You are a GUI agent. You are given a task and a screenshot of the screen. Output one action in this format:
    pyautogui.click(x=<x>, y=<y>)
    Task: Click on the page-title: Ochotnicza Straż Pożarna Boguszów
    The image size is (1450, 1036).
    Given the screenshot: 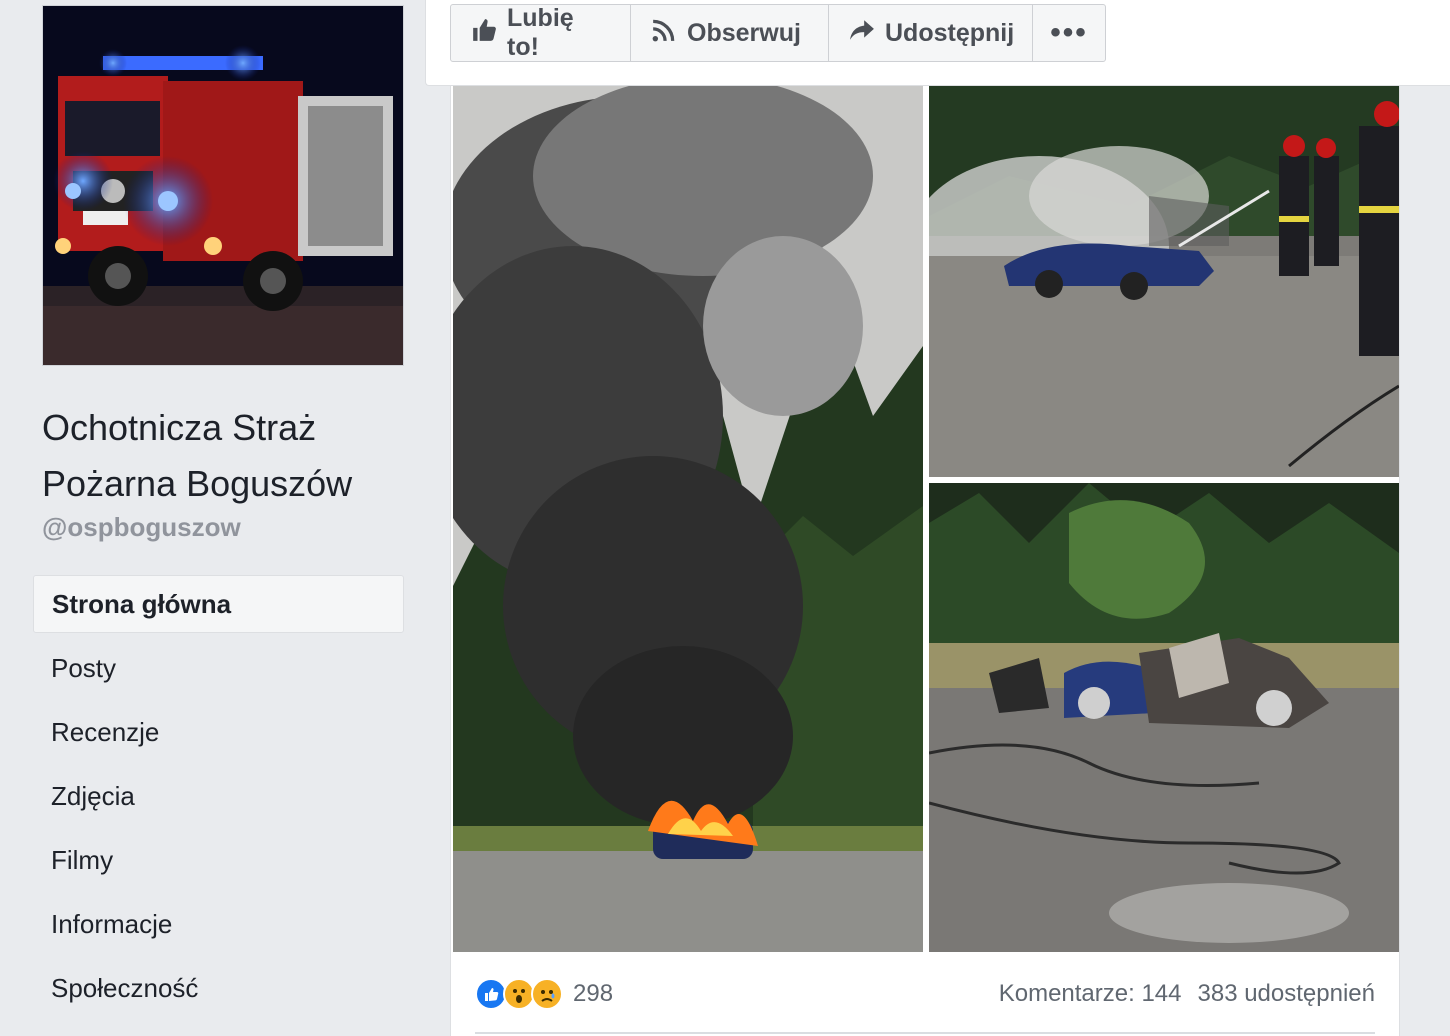 What is the action you would take?
    pyautogui.click(x=227, y=456)
    